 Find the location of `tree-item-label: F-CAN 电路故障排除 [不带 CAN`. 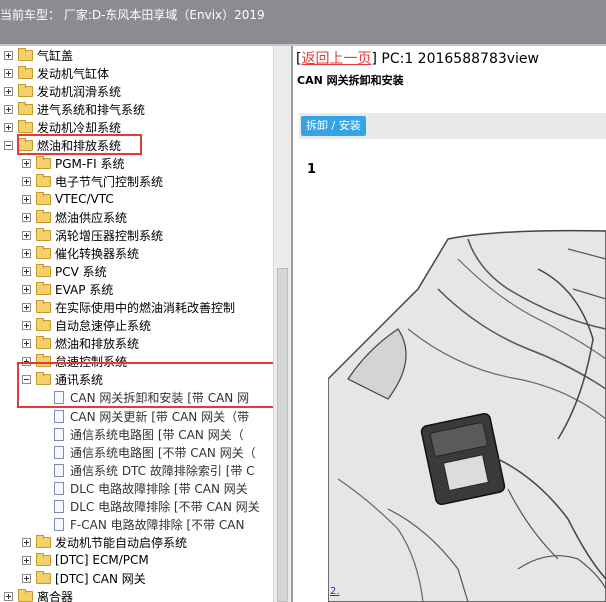

tree-item-label: F-CAN 电路故障排除 [不带 CAN is located at coordinates (157, 524).